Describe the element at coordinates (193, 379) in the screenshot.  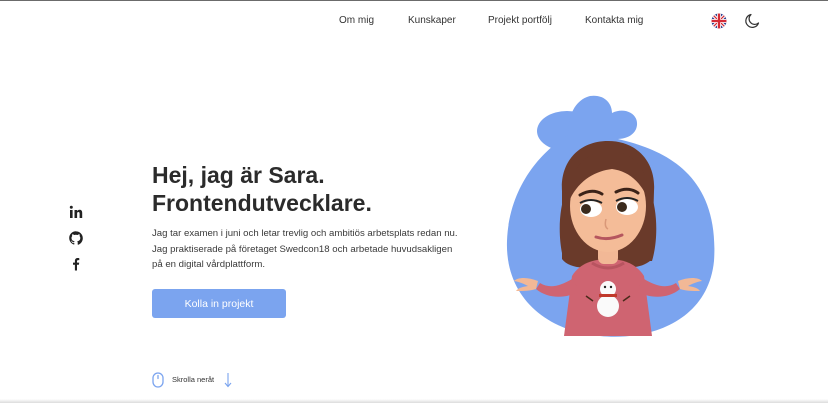
I see `scroll-down-label: Skrolla neråt` at that location.